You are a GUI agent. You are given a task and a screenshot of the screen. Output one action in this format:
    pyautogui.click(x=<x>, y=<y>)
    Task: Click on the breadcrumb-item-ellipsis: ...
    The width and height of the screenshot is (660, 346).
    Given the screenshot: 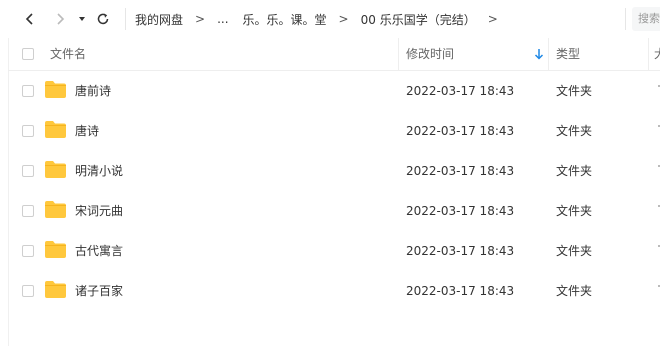 What is the action you would take?
    pyautogui.click(x=222, y=19)
    